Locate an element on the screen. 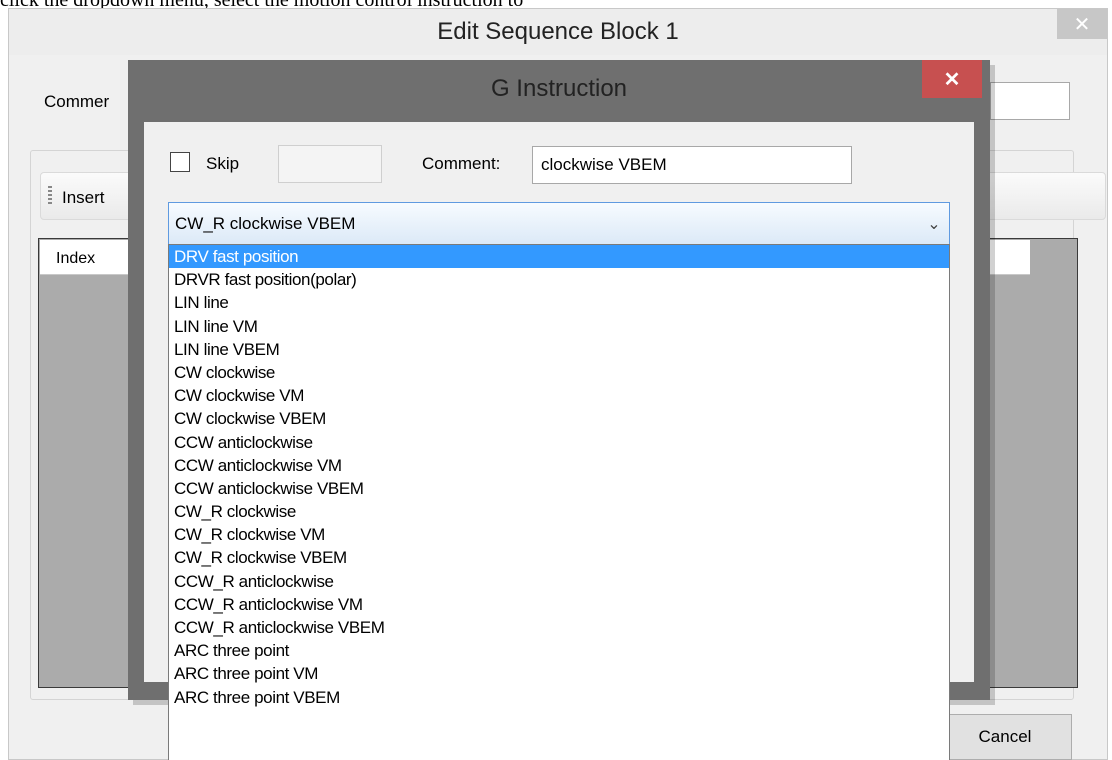  dropdown-option: CW_R clockwise VM is located at coordinates (559, 534).